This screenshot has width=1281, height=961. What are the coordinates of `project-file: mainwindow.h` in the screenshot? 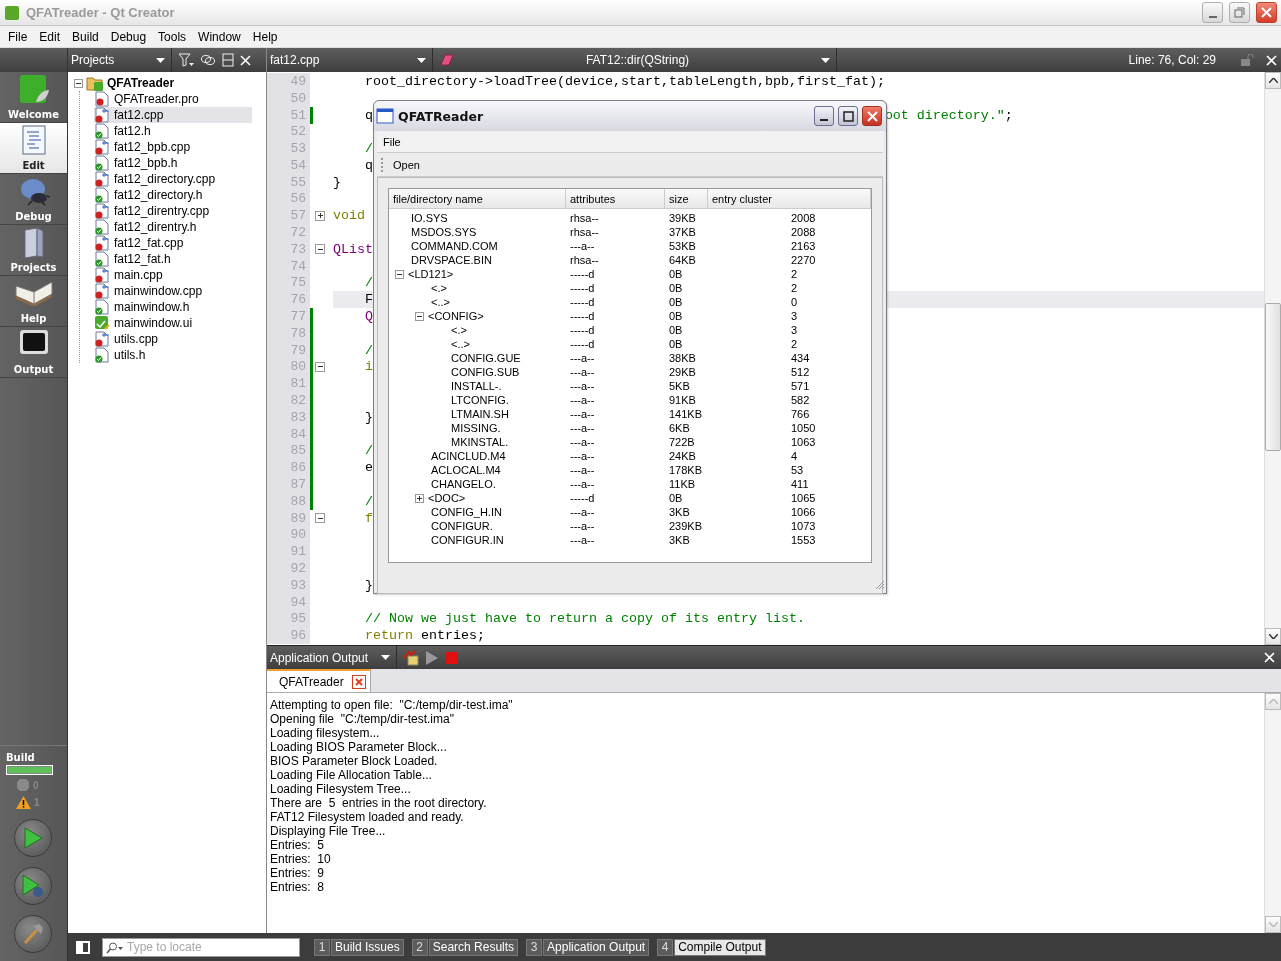 It's located at (173, 307).